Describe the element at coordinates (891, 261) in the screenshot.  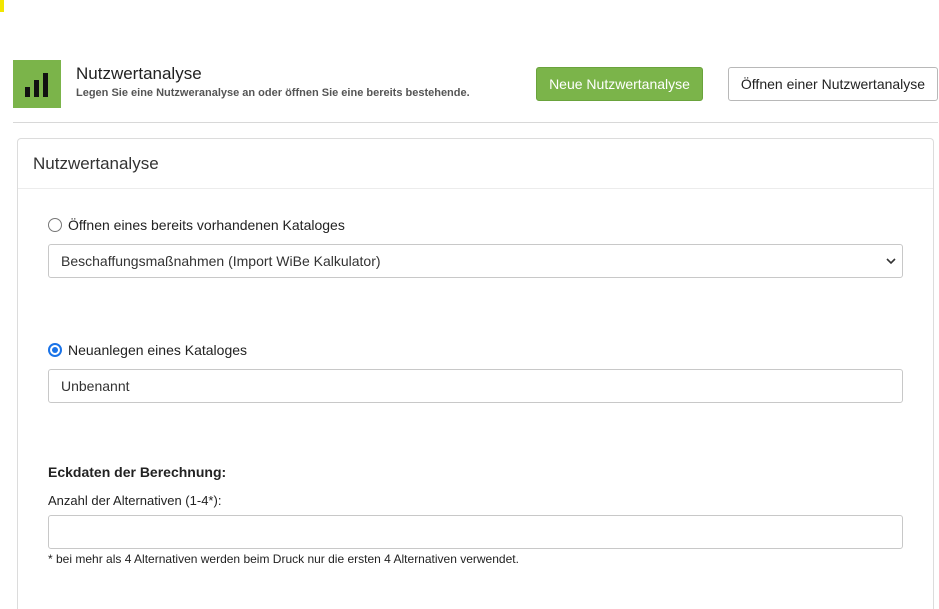
I see `chevron-down-icon` at that location.